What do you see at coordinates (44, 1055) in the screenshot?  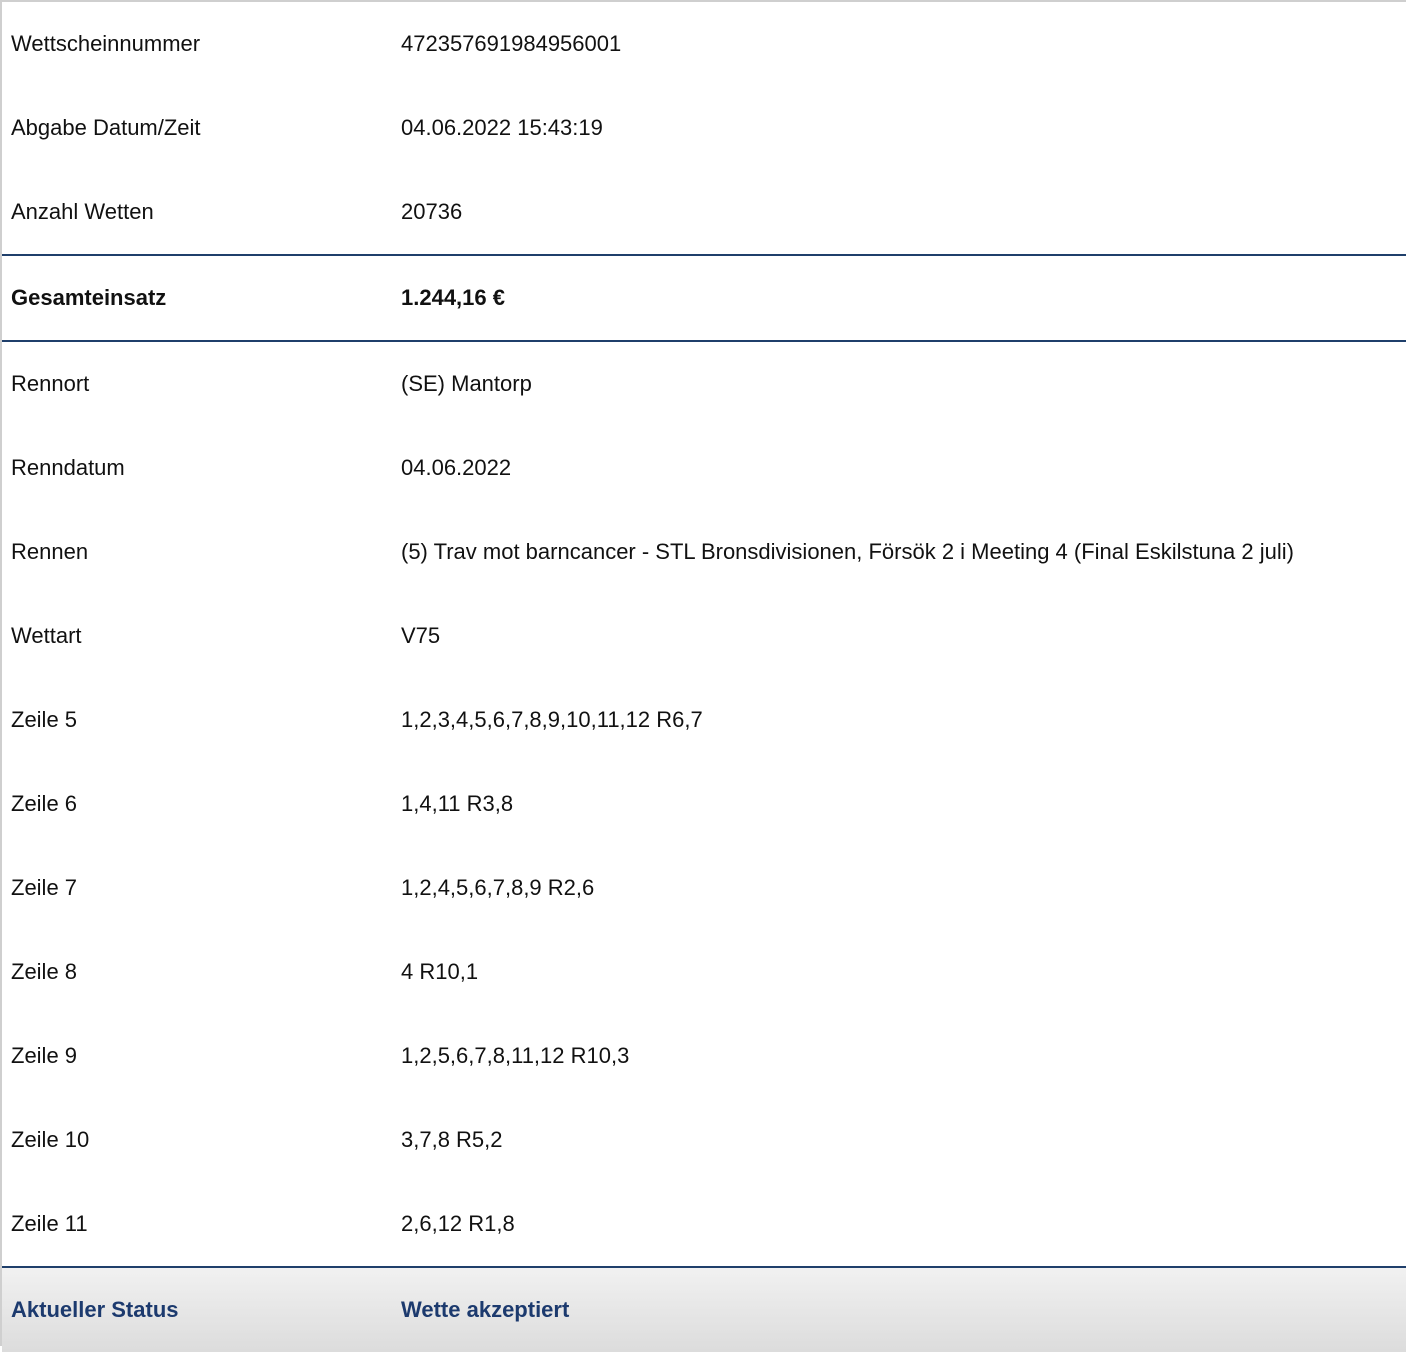 I see `line-label: Zeile 9` at bounding box center [44, 1055].